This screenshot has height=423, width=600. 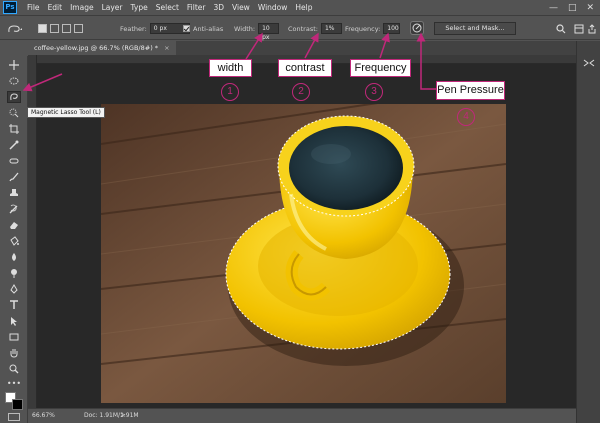 I want to click on arrow-pen-pressure, so click(x=426, y=61).